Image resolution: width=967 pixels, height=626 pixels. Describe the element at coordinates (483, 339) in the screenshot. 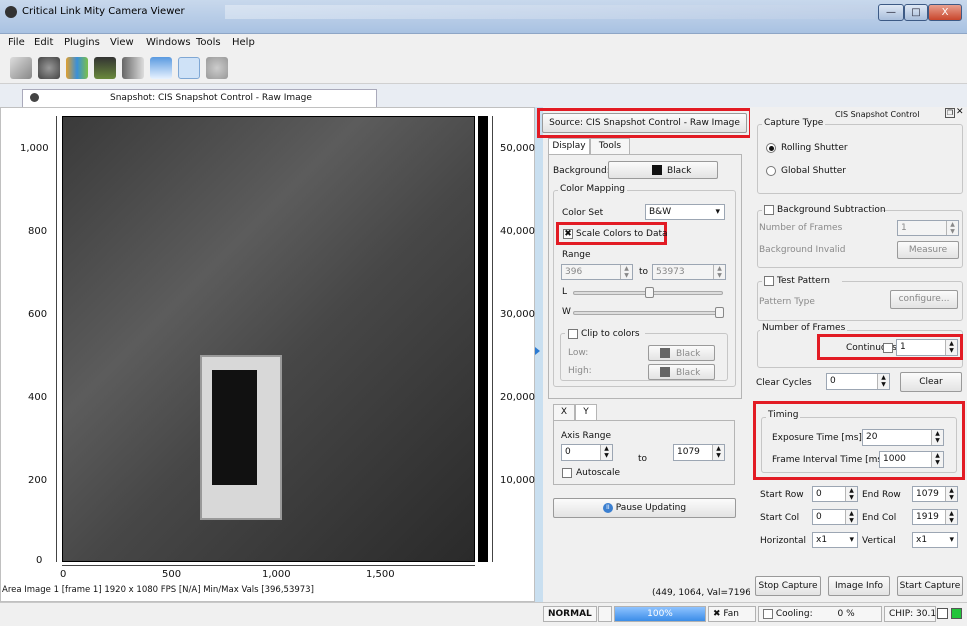

I see `colorbar` at that location.